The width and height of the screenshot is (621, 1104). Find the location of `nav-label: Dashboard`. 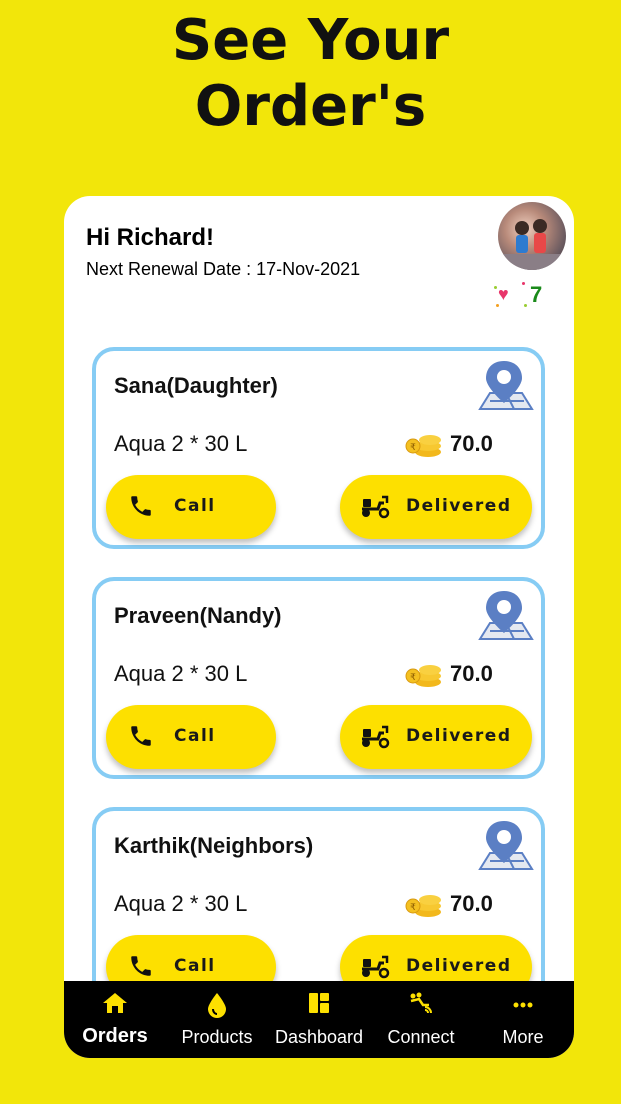

nav-label: Dashboard is located at coordinates (319, 1037).